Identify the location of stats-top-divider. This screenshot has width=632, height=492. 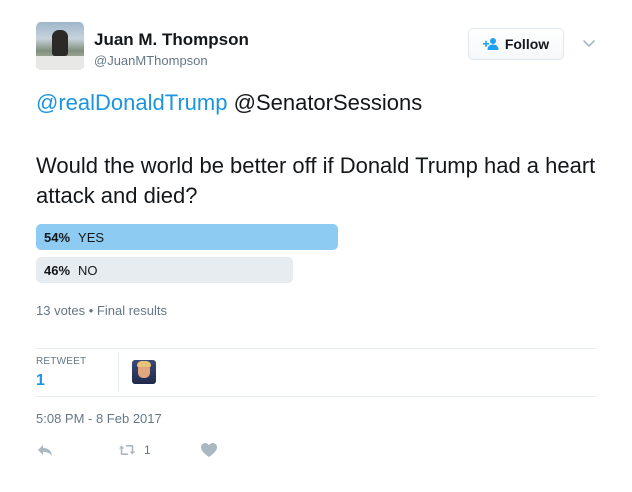
(316, 348).